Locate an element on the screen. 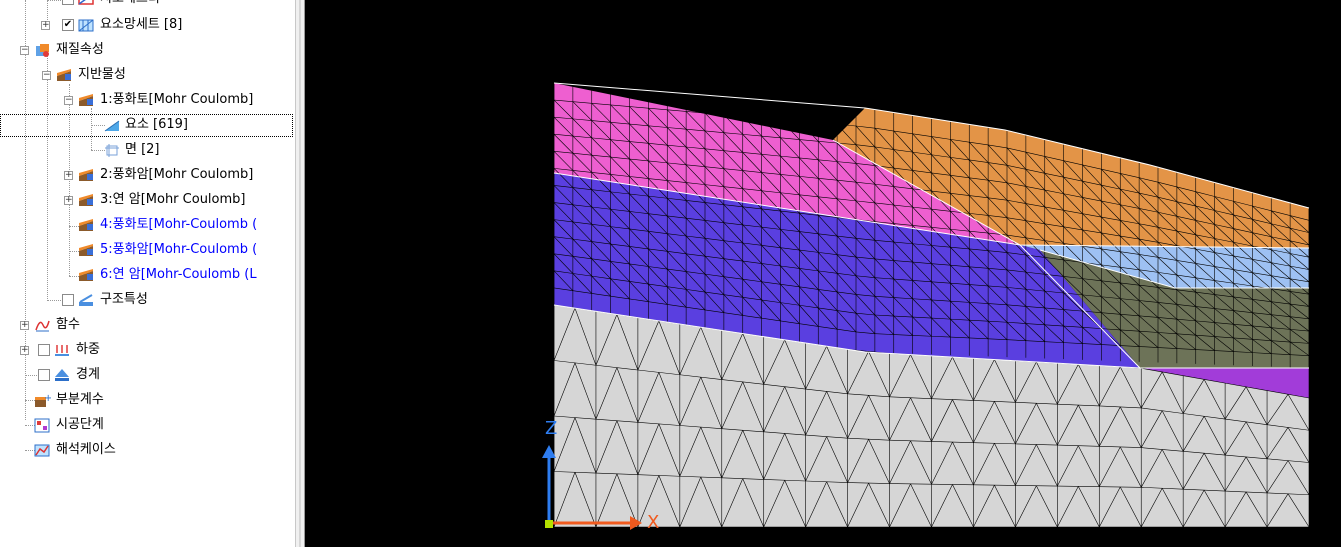 The width and height of the screenshot is (1341, 551). mesh-icon is located at coordinates (86, 25).